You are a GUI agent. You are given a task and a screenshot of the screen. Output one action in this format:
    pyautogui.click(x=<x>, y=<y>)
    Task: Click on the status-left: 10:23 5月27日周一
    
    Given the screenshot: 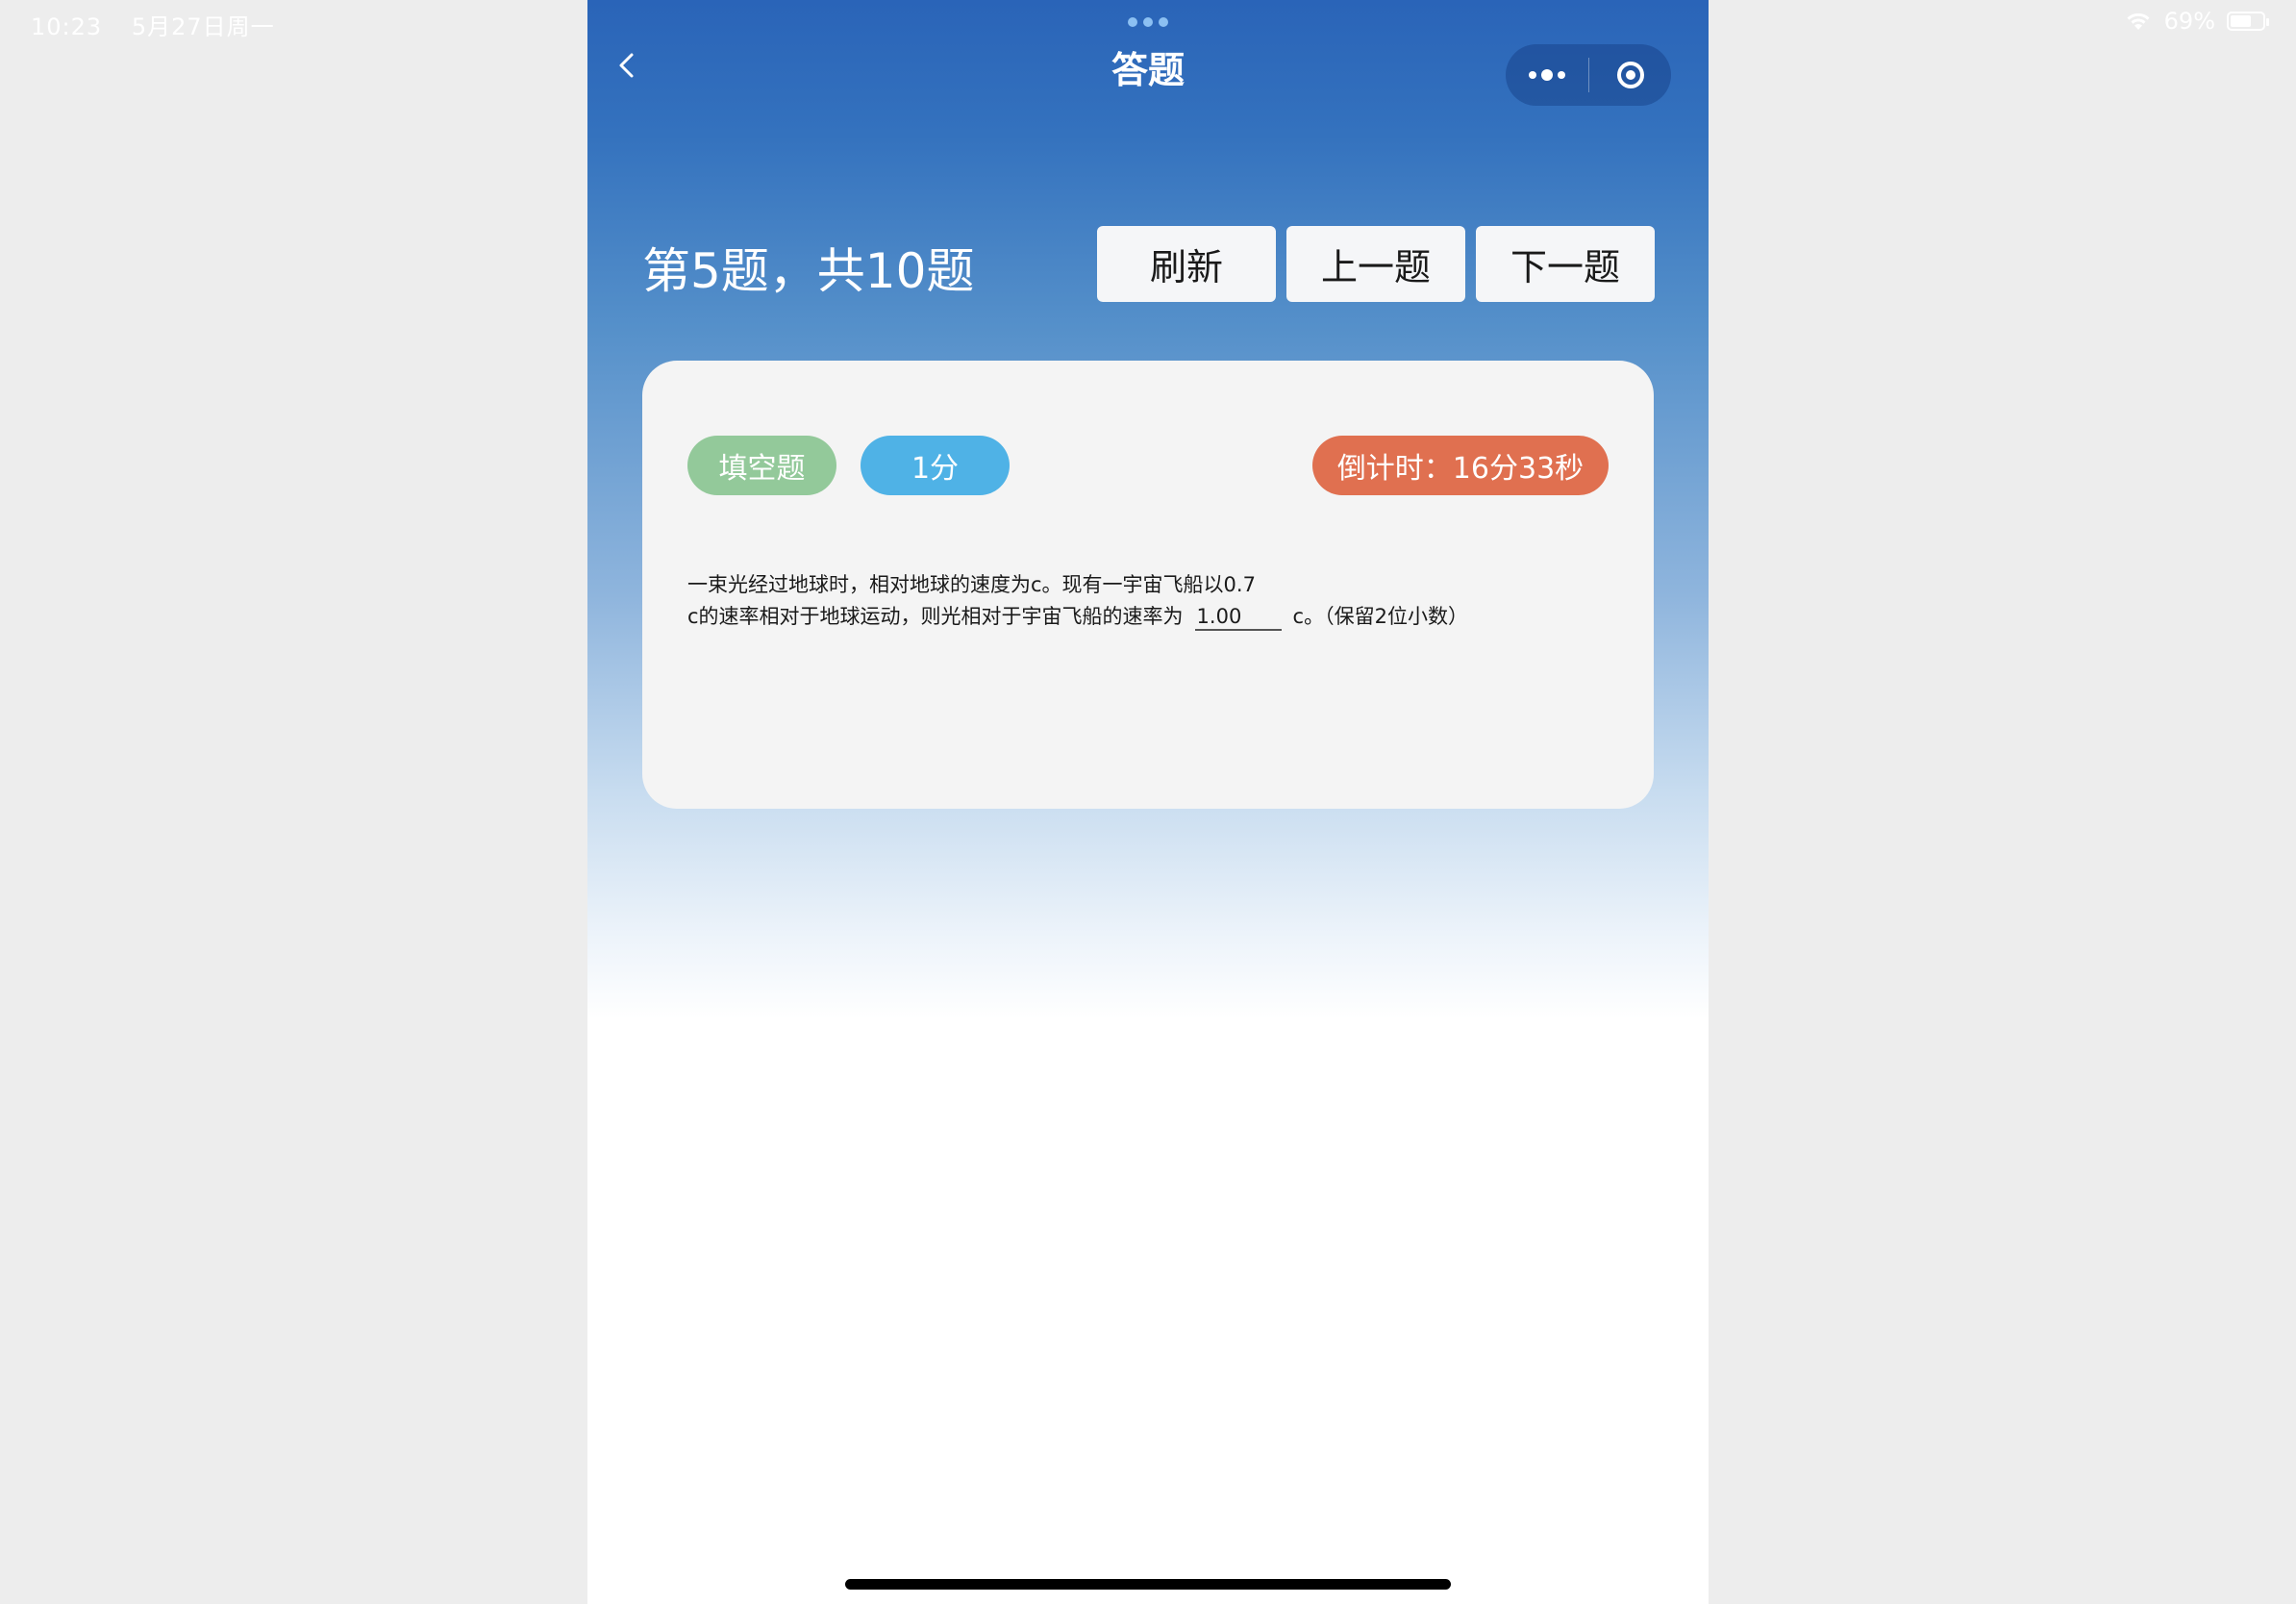 What is the action you would take?
    pyautogui.click(x=163, y=24)
    